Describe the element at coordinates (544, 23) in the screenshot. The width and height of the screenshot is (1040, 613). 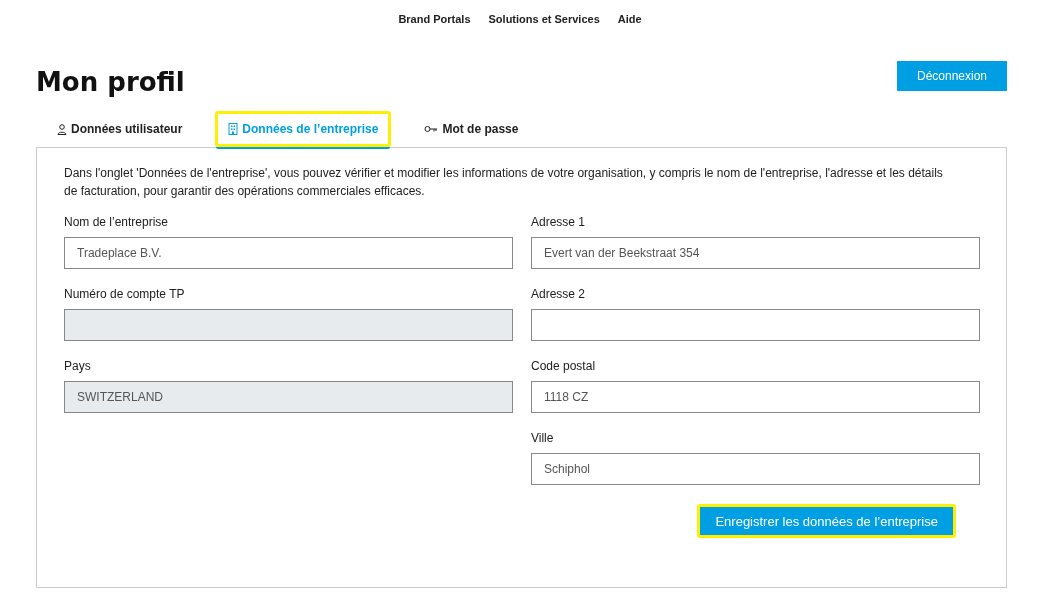
I see `nav-link: Solutions et Services` at that location.